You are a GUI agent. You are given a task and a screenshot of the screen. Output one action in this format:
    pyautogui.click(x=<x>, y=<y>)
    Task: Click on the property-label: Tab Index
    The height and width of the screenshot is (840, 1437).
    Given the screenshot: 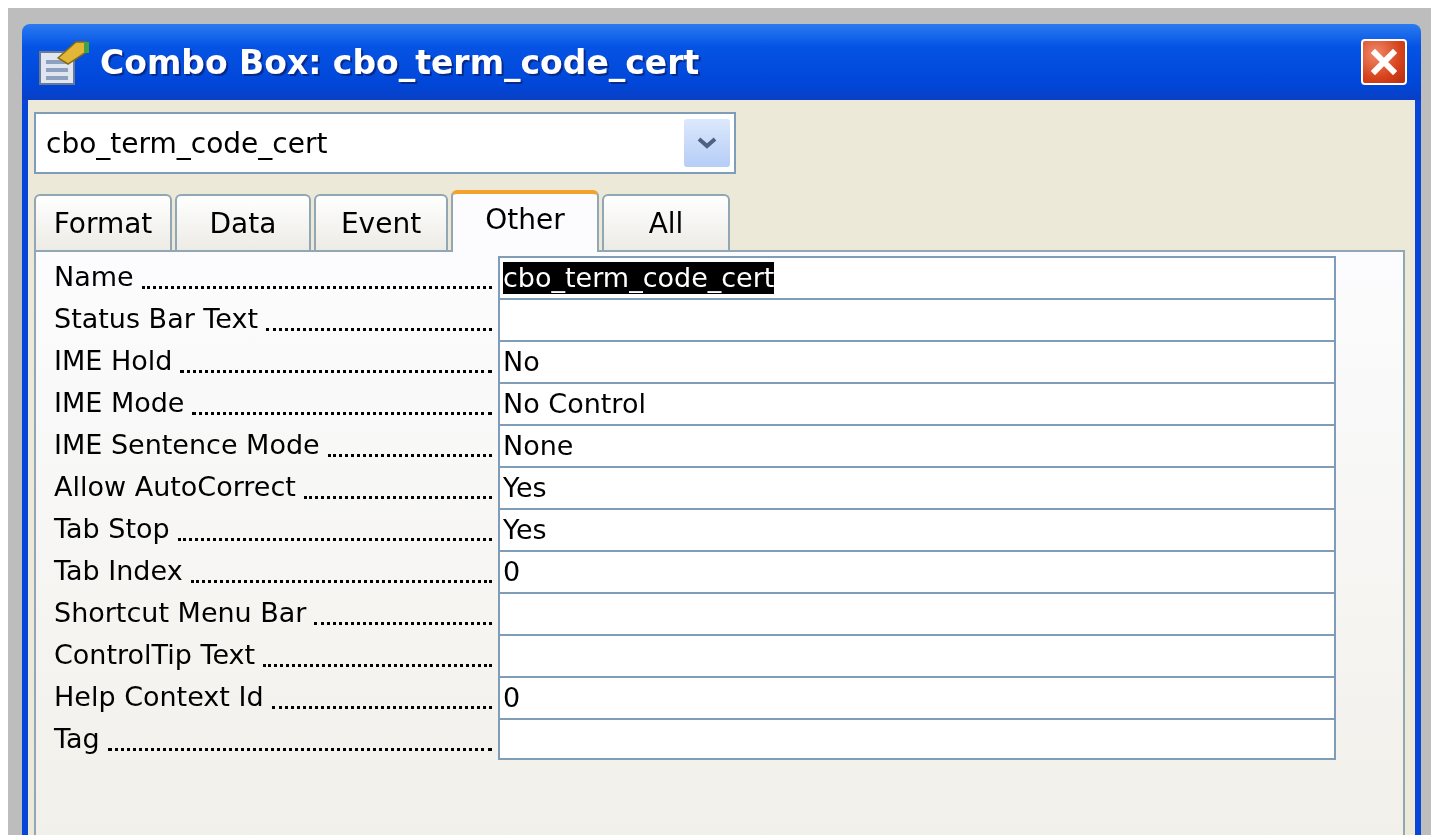 What is the action you would take?
    pyautogui.click(x=118, y=571)
    